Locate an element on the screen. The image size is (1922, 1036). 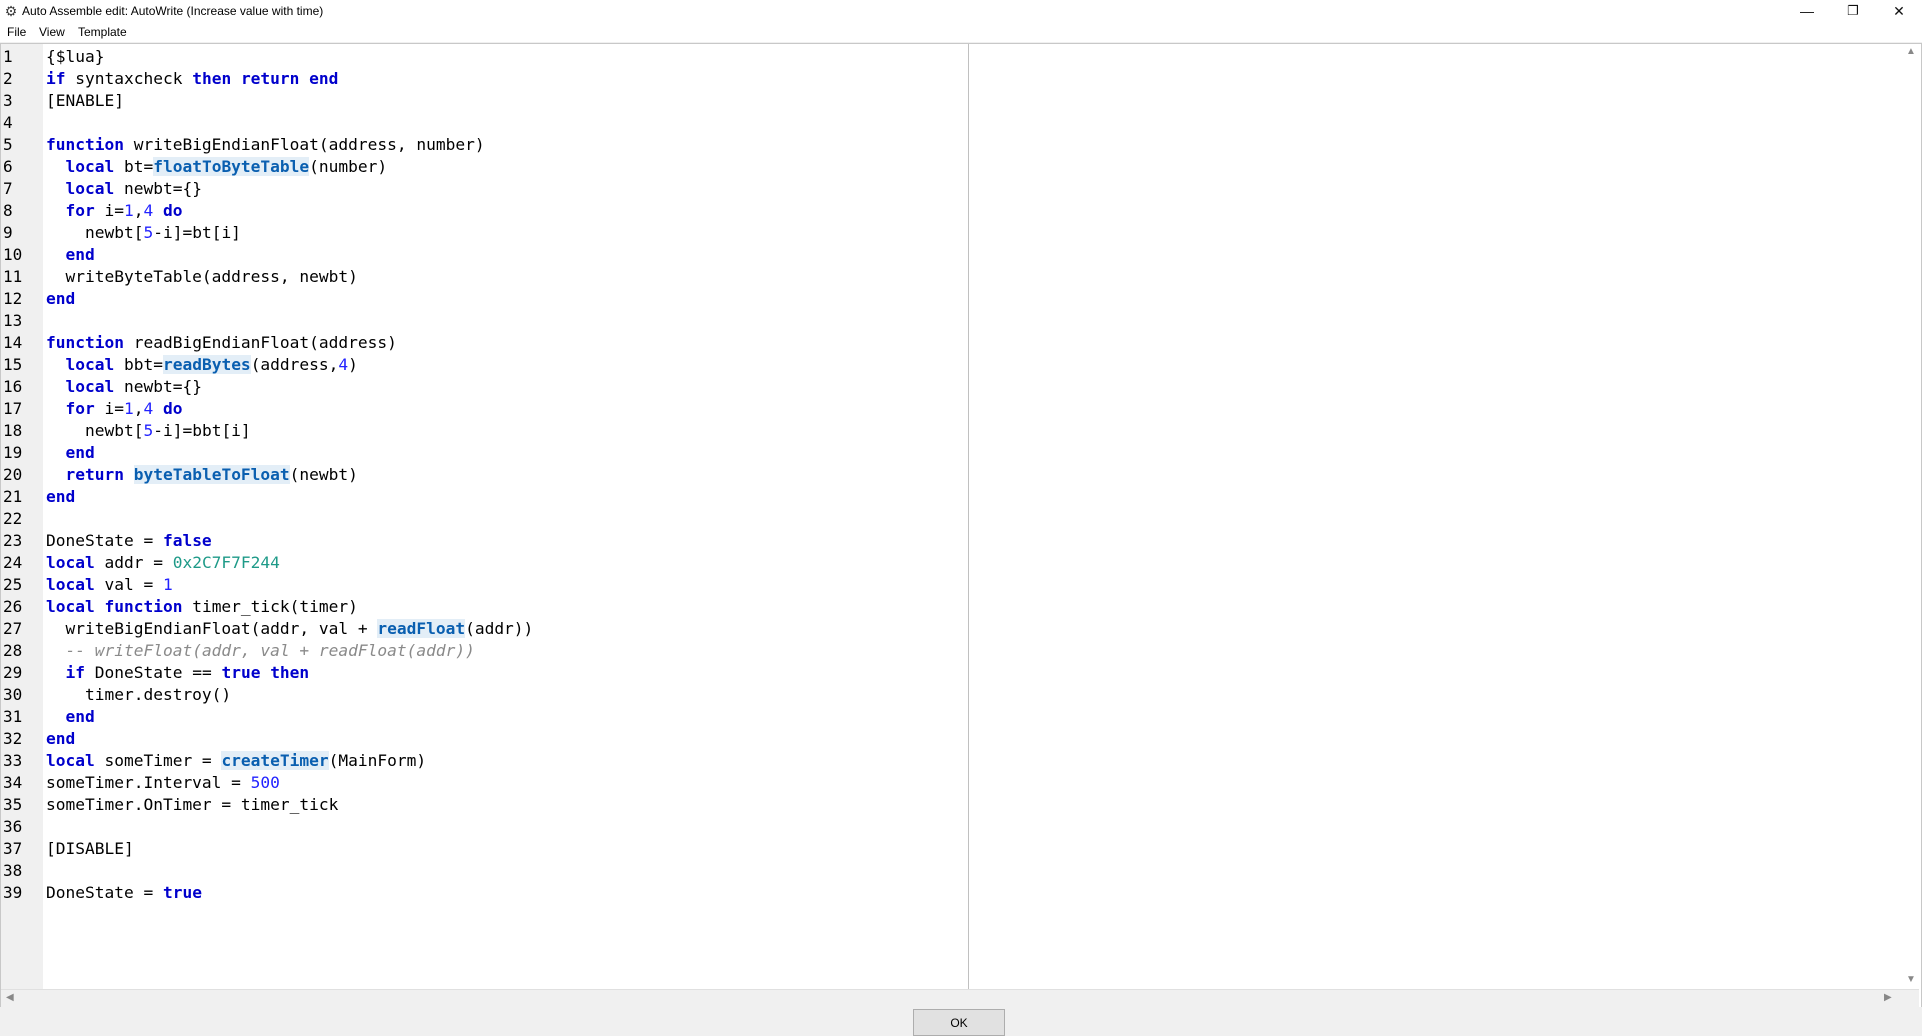
menu-template: Template is located at coordinates (102, 32).